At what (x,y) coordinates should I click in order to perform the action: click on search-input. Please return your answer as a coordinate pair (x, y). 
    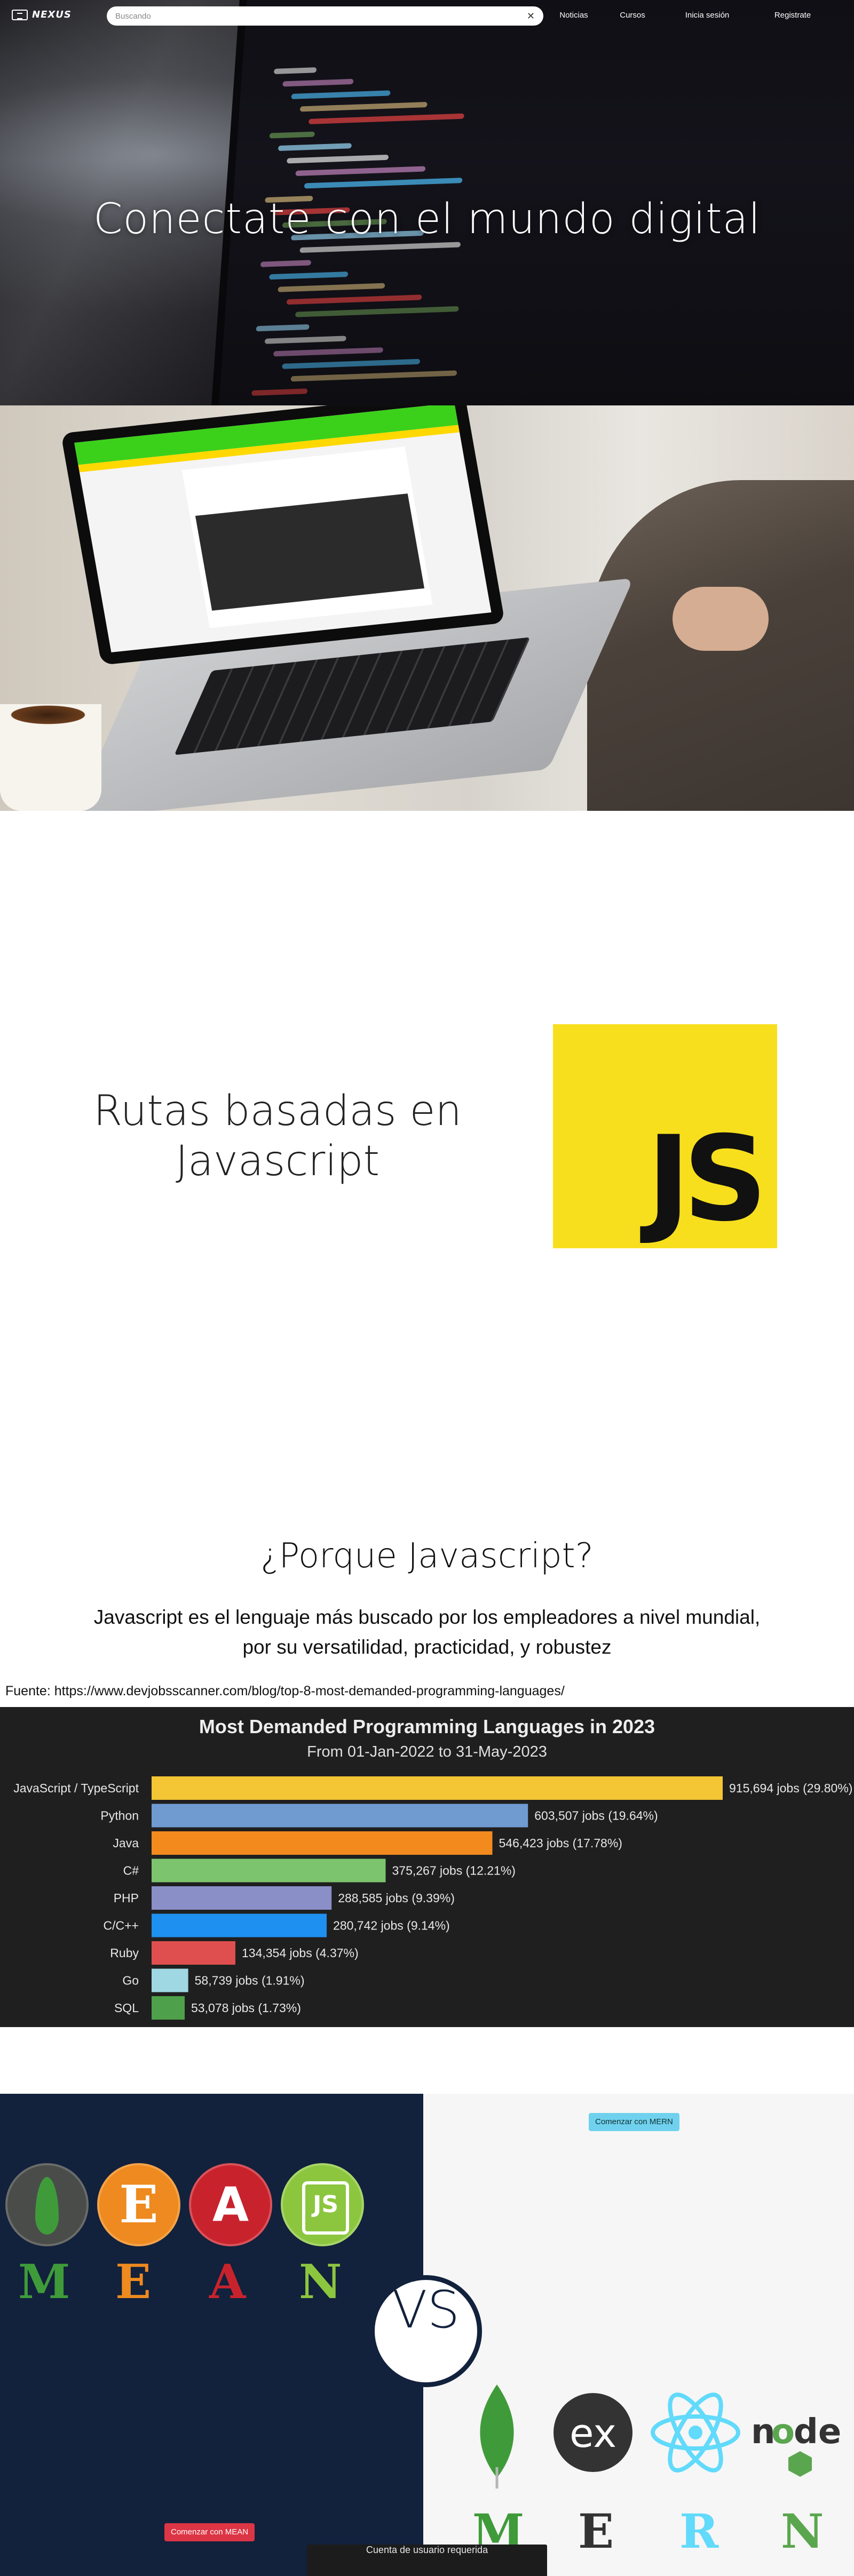
    Looking at the image, I should click on (321, 16).